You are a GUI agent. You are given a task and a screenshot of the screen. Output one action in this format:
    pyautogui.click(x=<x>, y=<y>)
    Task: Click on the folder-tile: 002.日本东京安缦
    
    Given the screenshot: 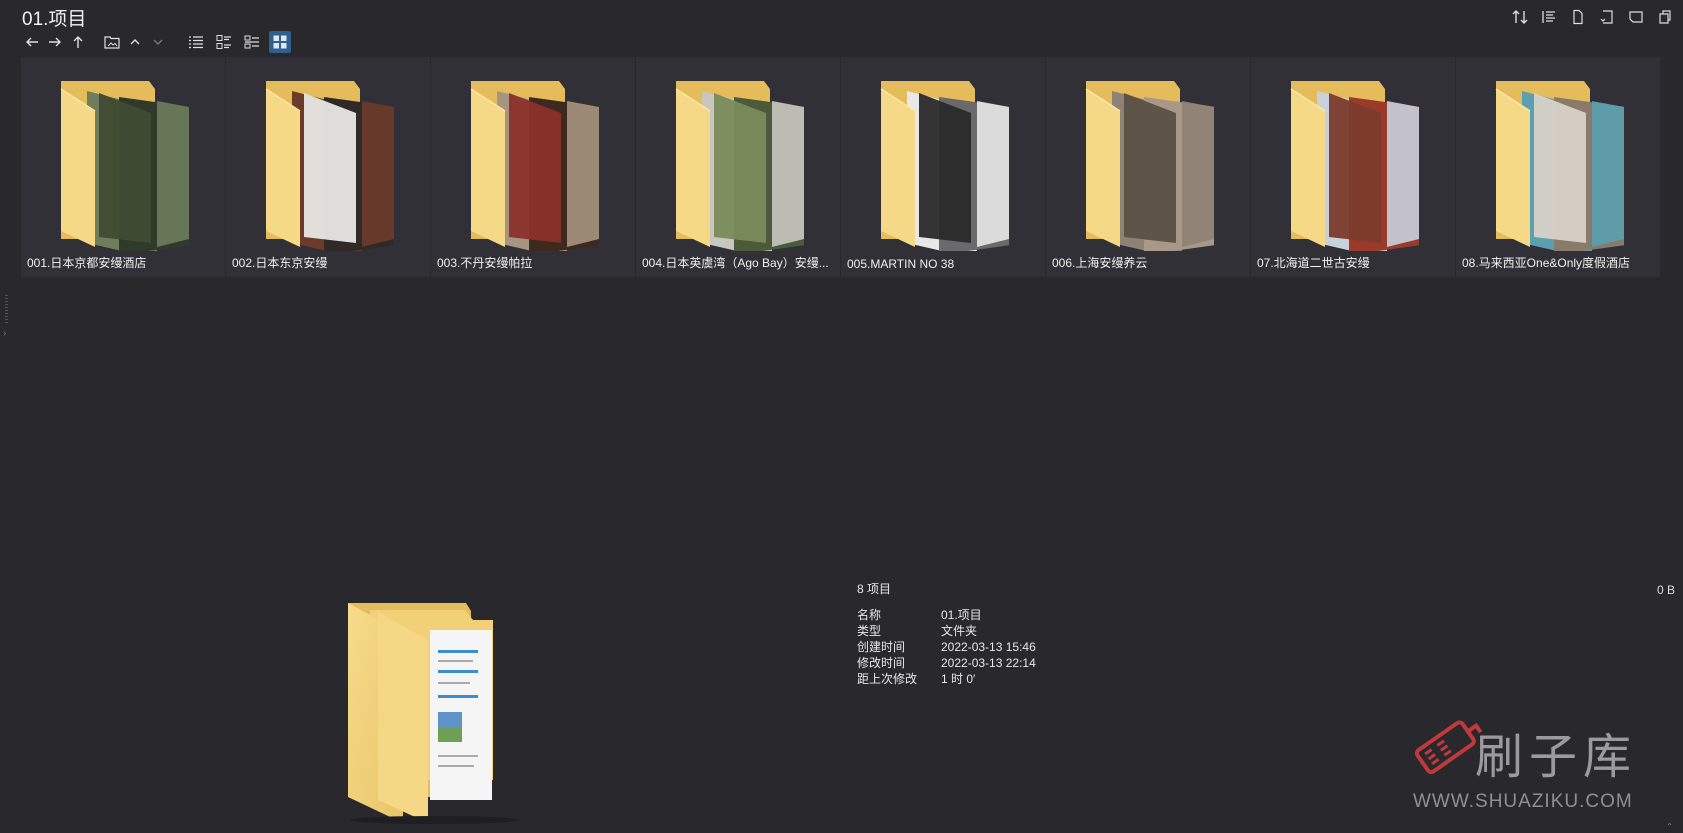 What is the action you would take?
    pyautogui.click(x=328, y=167)
    